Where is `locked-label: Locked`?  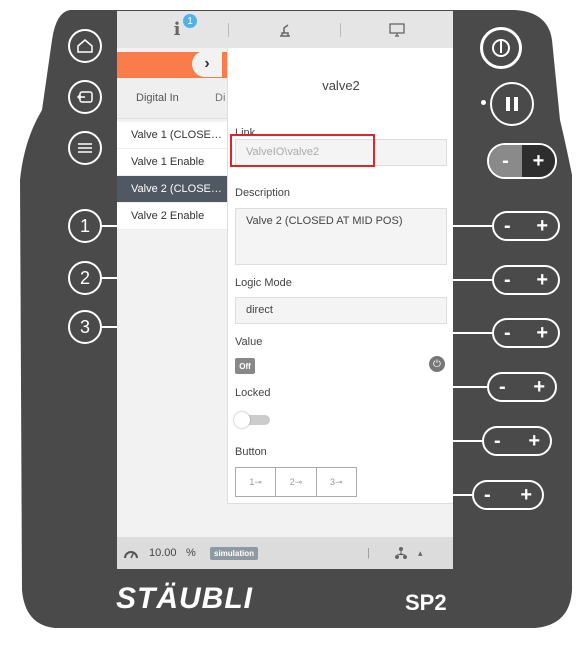
locked-label: Locked is located at coordinates (253, 393).